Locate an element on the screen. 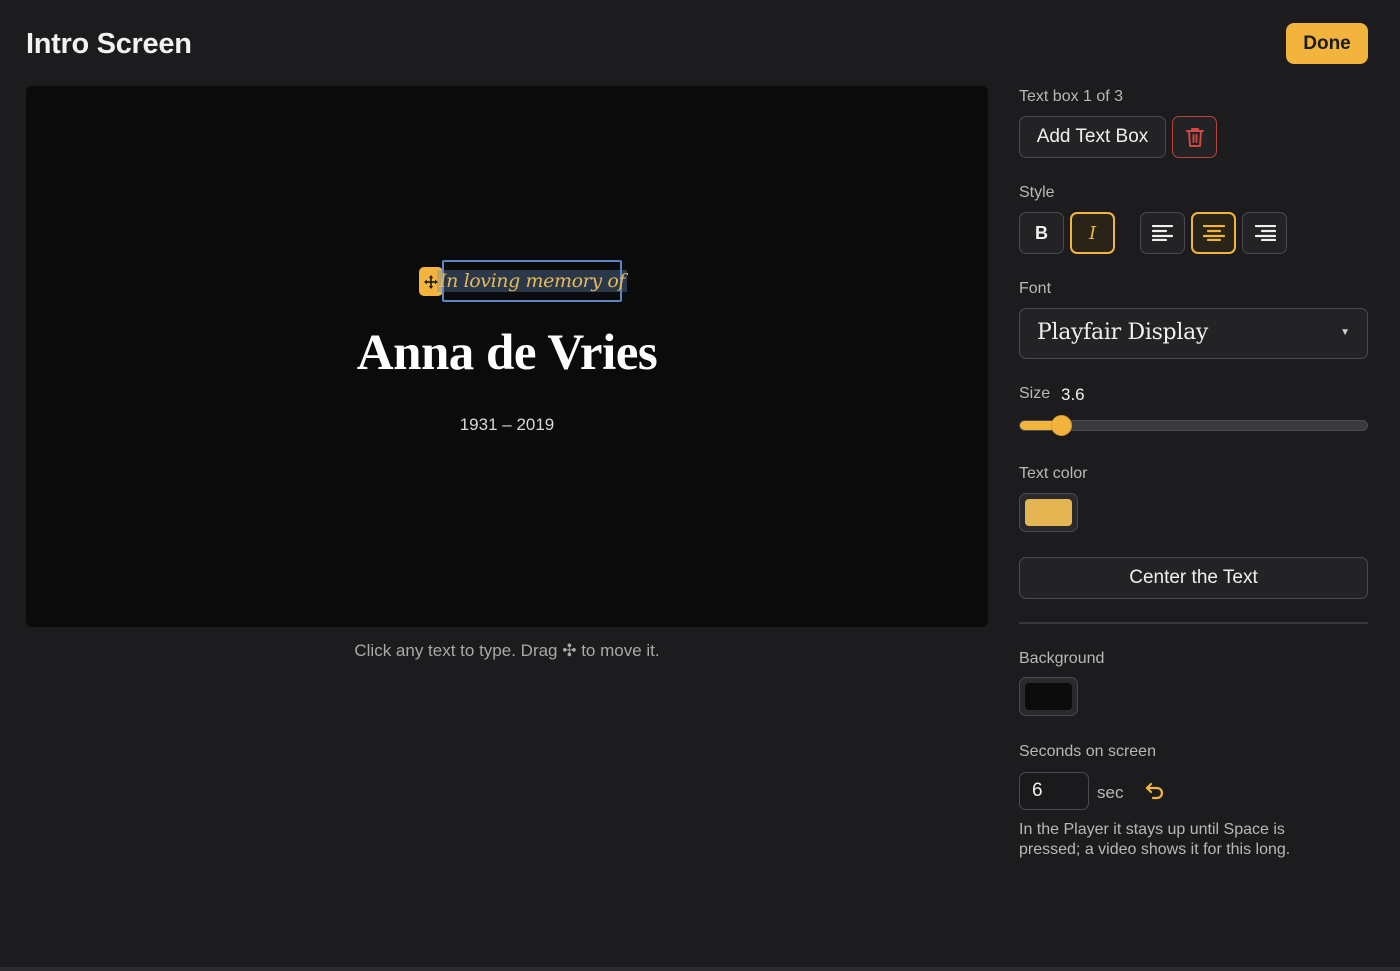  page-title: Intro Screen is located at coordinates (109, 44).